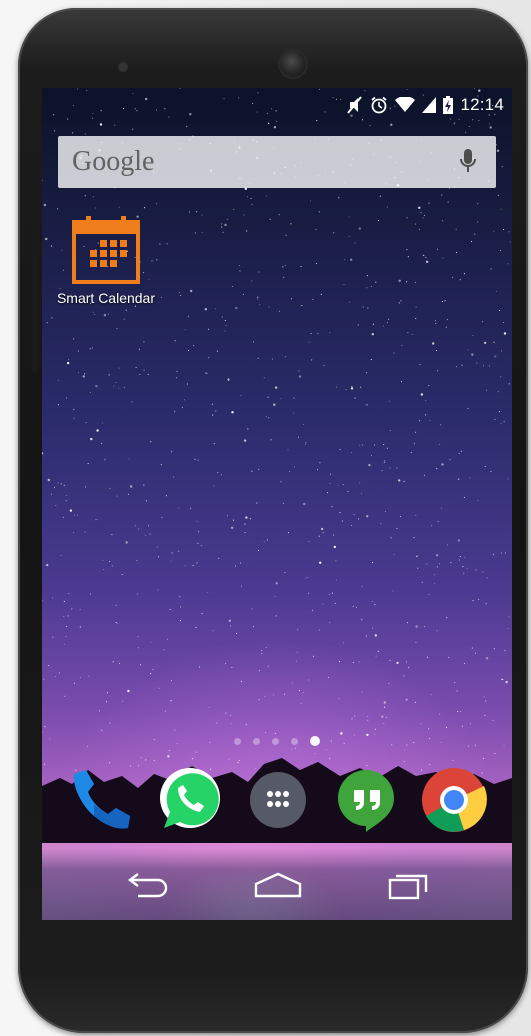 The width and height of the screenshot is (531, 1036). Describe the element at coordinates (408, 885) in the screenshot. I see `recents-icon` at that location.